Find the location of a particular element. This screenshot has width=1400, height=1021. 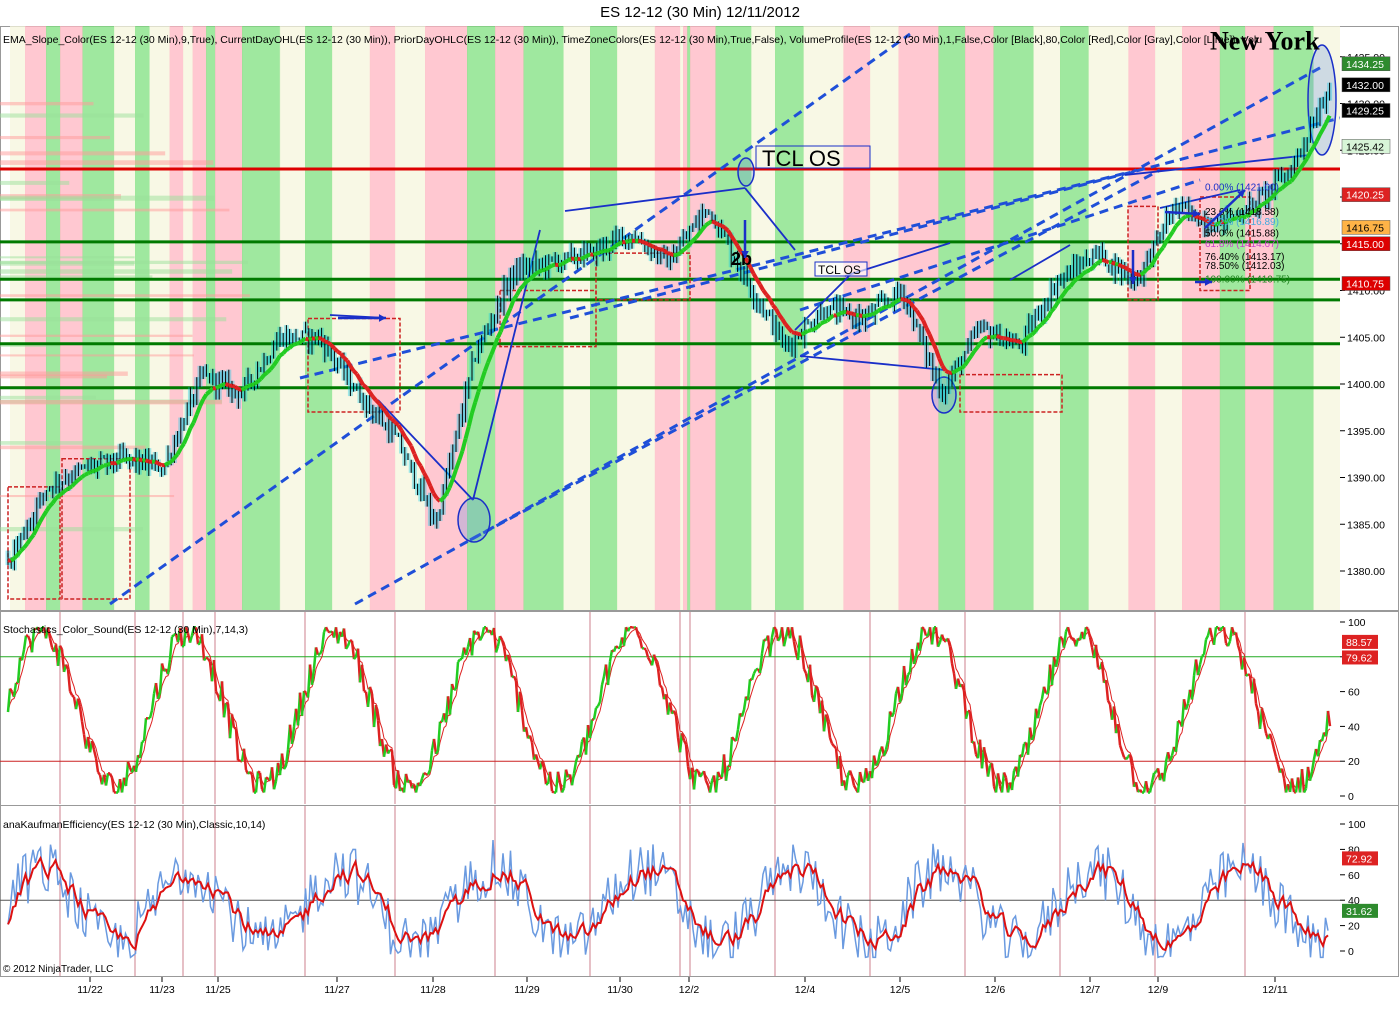

highlight-ellipse is located at coordinates (746, 172).